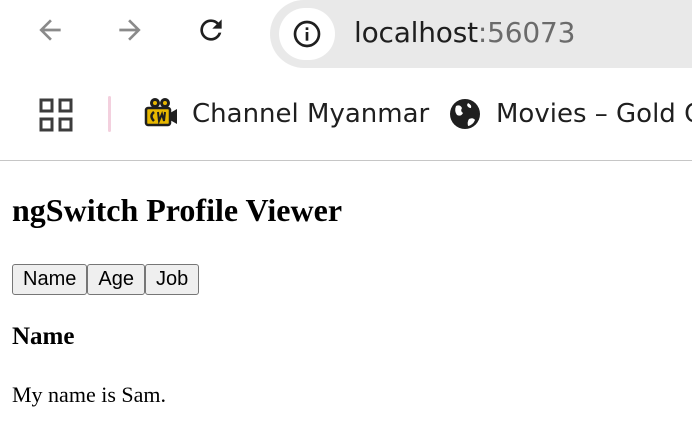 This screenshot has width=692, height=441. Describe the element at coordinates (416, 32) in the screenshot. I see `url-host: localhost` at that location.